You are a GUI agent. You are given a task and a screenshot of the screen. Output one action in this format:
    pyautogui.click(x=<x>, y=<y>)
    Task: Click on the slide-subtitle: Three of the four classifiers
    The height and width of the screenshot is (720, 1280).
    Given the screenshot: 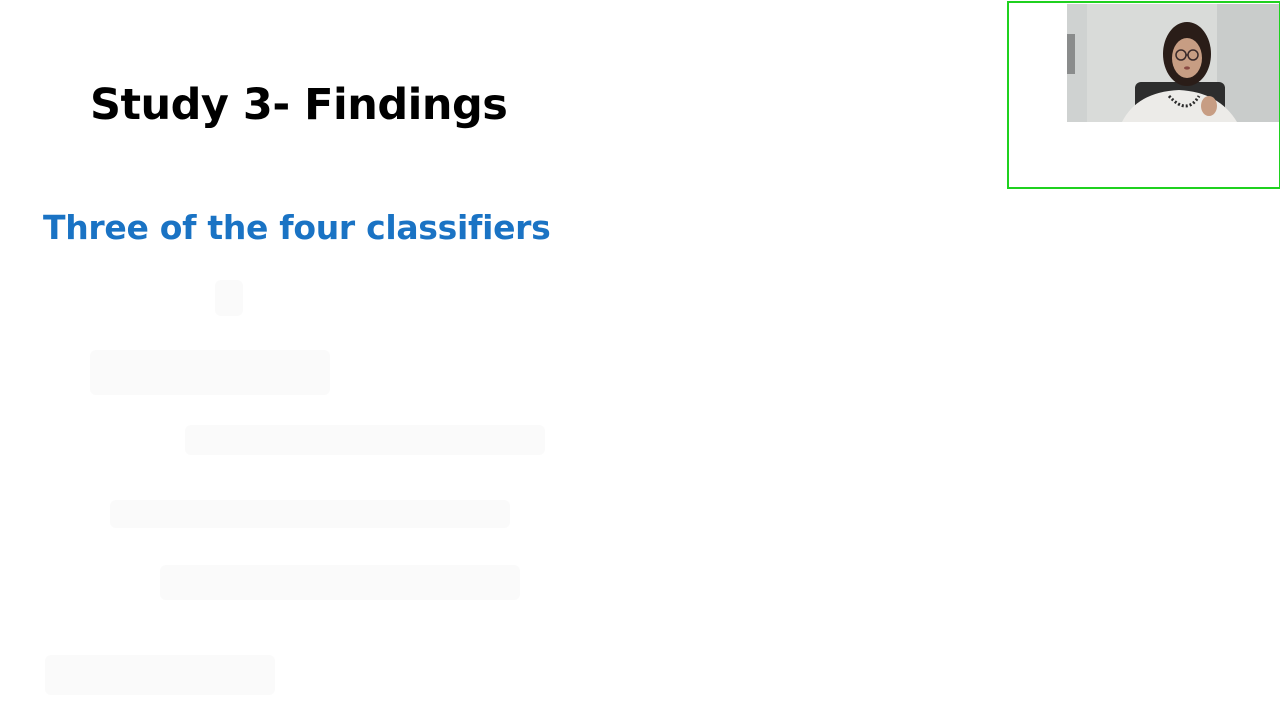 What is the action you would take?
    pyautogui.click(x=297, y=227)
    